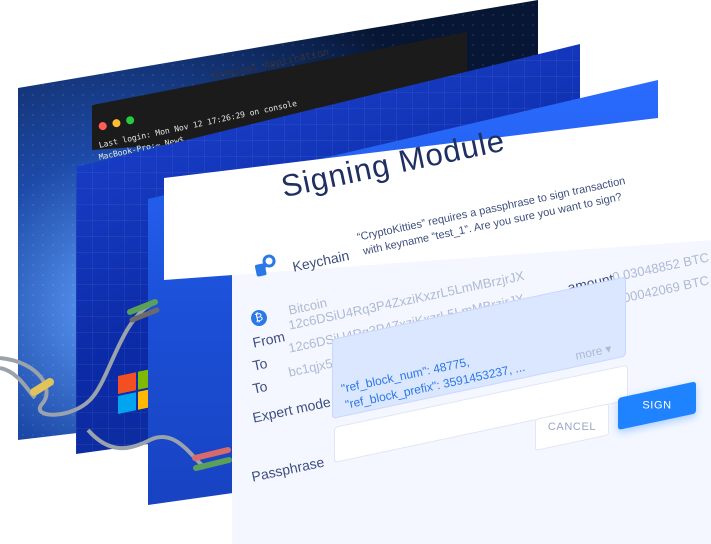 The width and height of the screenshot is (711, 544). What do you see at coordinates (116, 123) in the screenshot?
I see `minimize-icon` at bounding box center [116, 123].